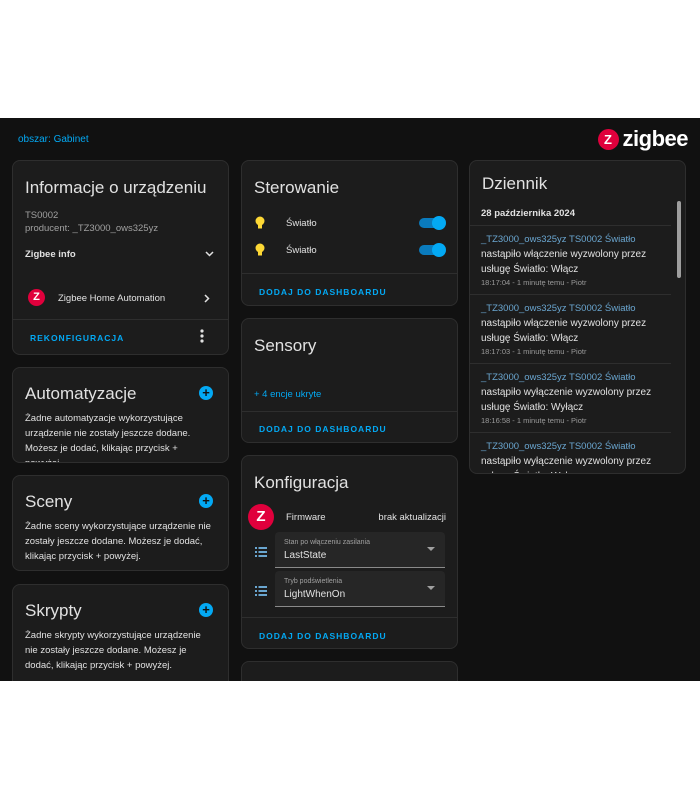  Describe the element at coordinates (207, 298) in the screenshot. I see `chevron-right-icon` at that location.